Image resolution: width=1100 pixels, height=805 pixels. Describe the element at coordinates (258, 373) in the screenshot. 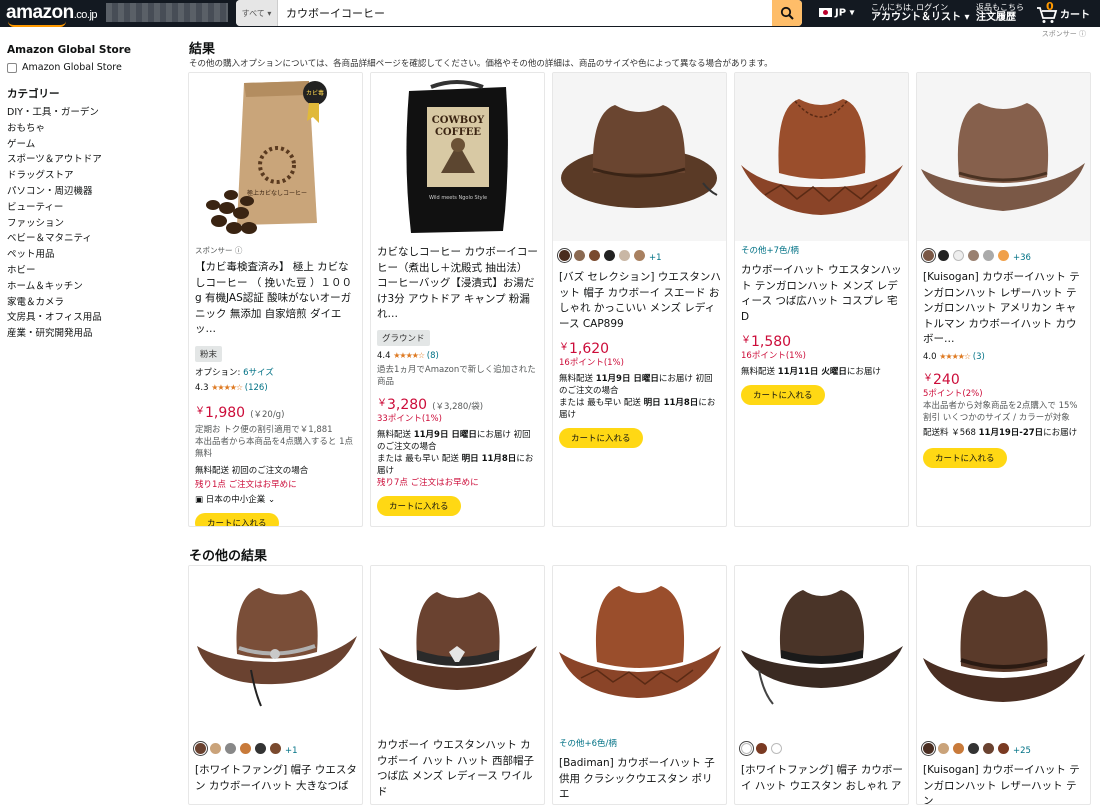

I see `options-link: 6サイズ` at that location.